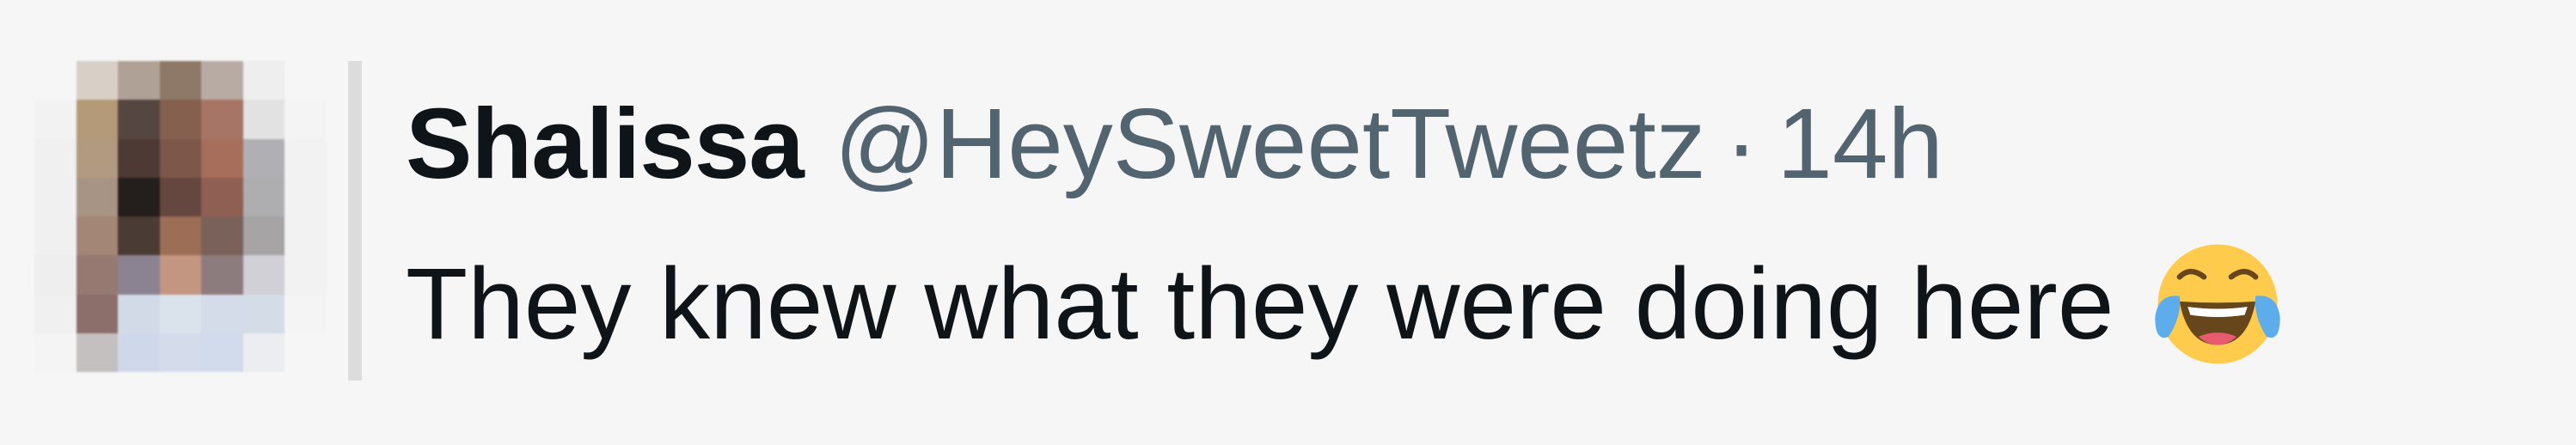 The width and height of the screenshot is (2576, 445). I want to click on face-with-tears-of-joy-icon, so click(2217, 304).